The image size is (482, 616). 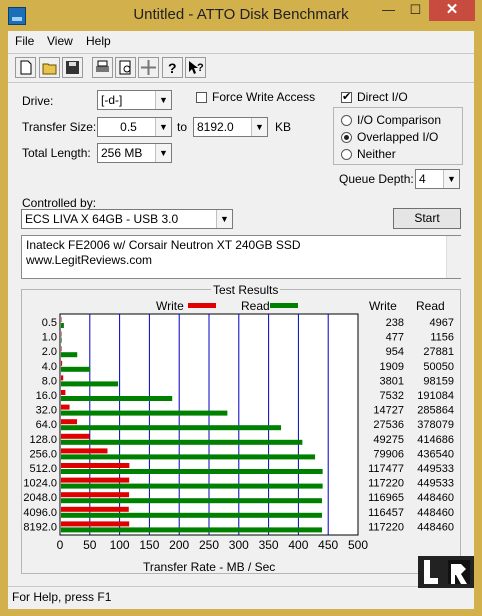 I want to click on drive-label: Drive:, so click(x=38, y=101).